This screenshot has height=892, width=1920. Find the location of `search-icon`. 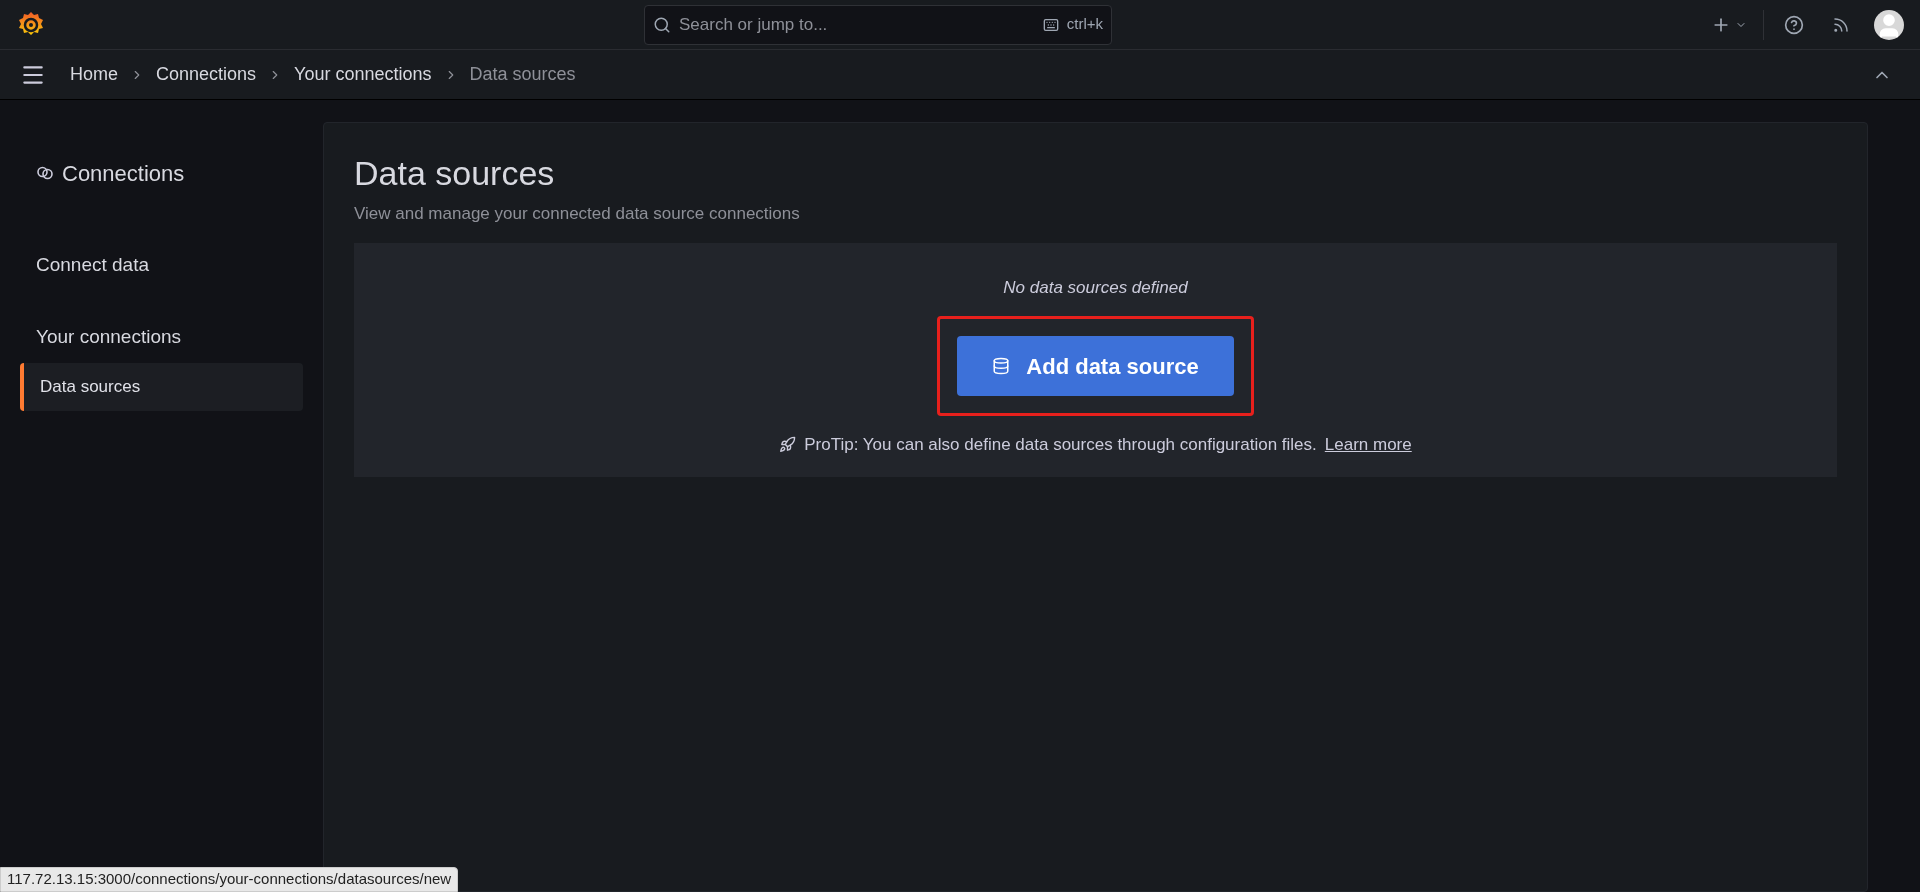

search-icon is located at coordinates (662, 24).